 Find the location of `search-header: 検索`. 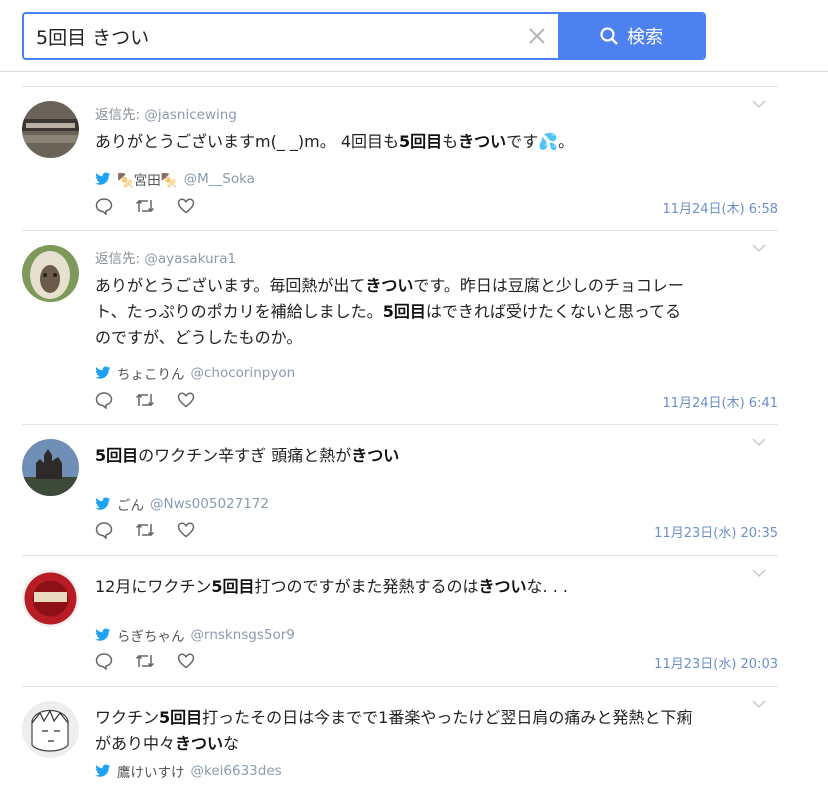

search-header: 検索 is located at coordinates (414, 36).